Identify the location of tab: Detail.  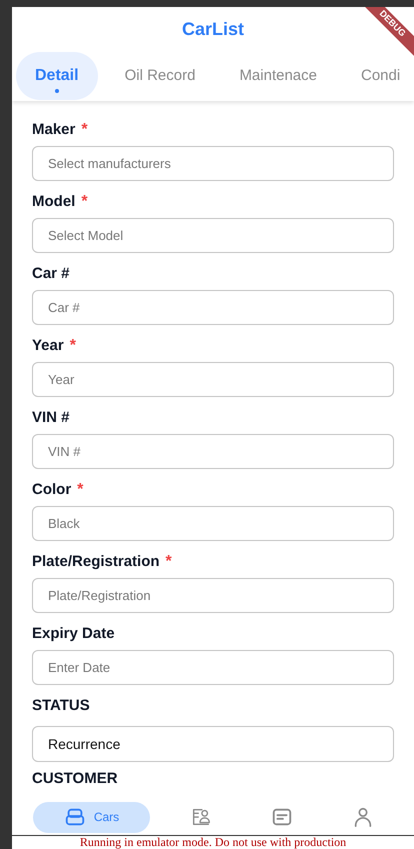
(57, 76).